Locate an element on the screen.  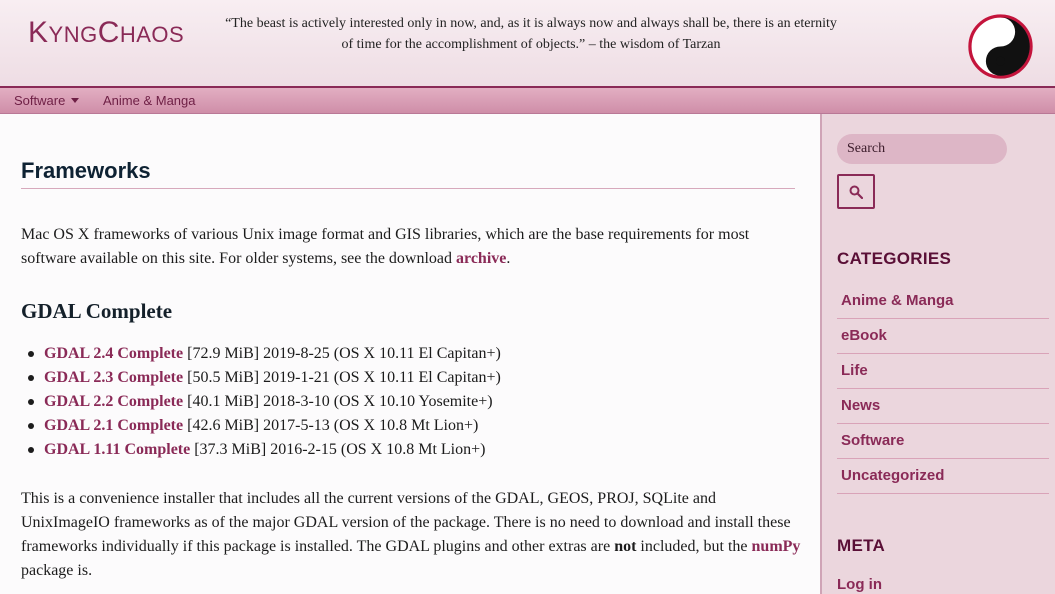
category-label: Software is located at coordinates (873, 440).